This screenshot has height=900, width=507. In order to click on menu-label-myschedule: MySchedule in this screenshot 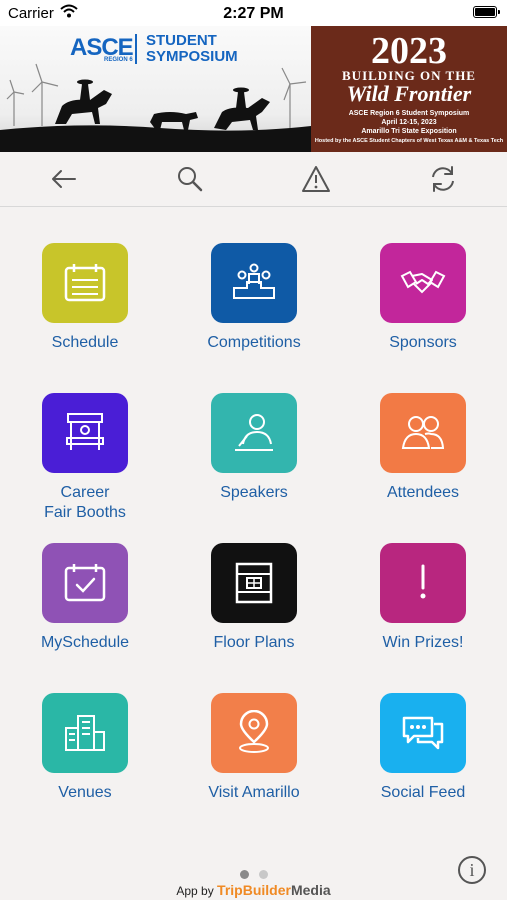, I will do `click(85, 642)`.